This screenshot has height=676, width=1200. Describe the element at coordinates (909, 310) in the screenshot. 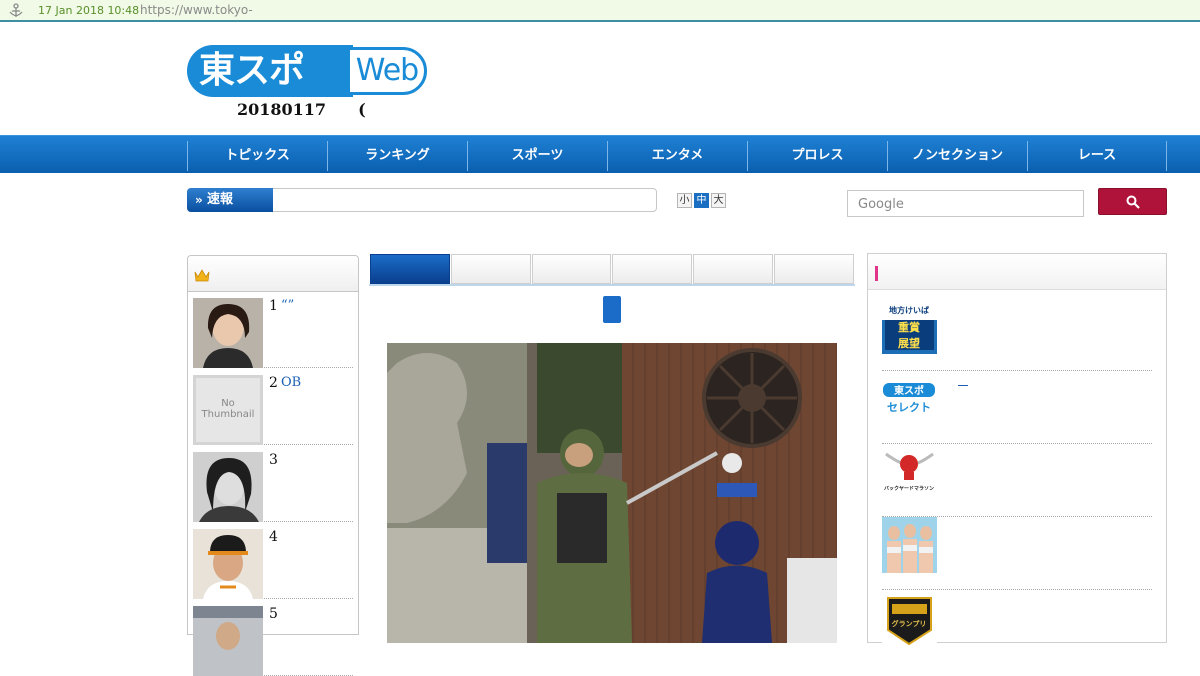

I see `banner-text-1: 地方けいば` at that location.